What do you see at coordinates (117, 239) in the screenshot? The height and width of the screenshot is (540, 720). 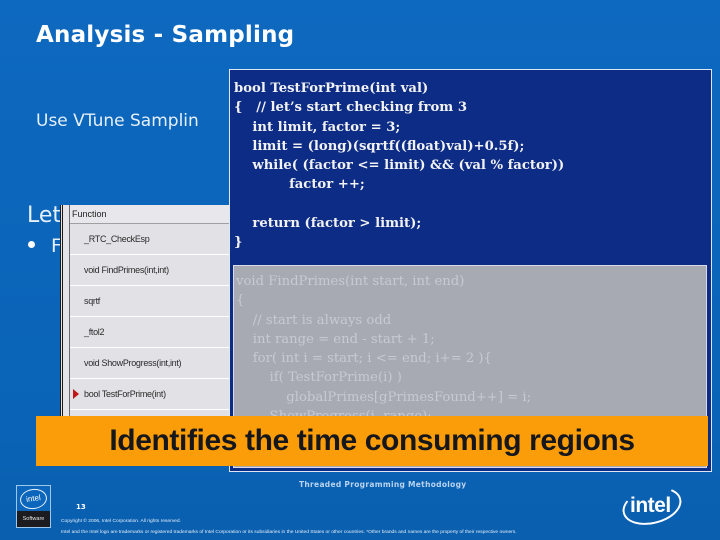 I see `function-name: _RTC_CheckEsp` at bounding box center [117, 239].